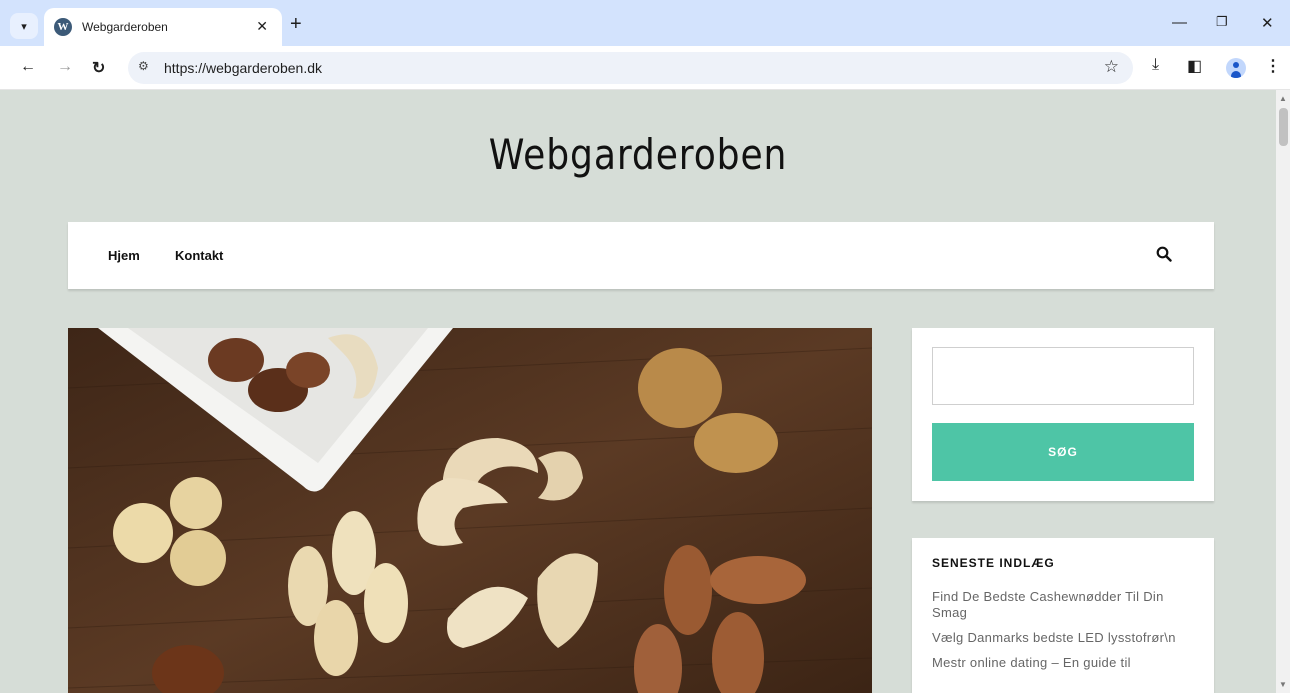 Image resolution: width=1290 pixels, height=693 pixels. Describe the element at coordinates (1155, 65) in the screenshot. I see `download-icon: ⤓` at that location.